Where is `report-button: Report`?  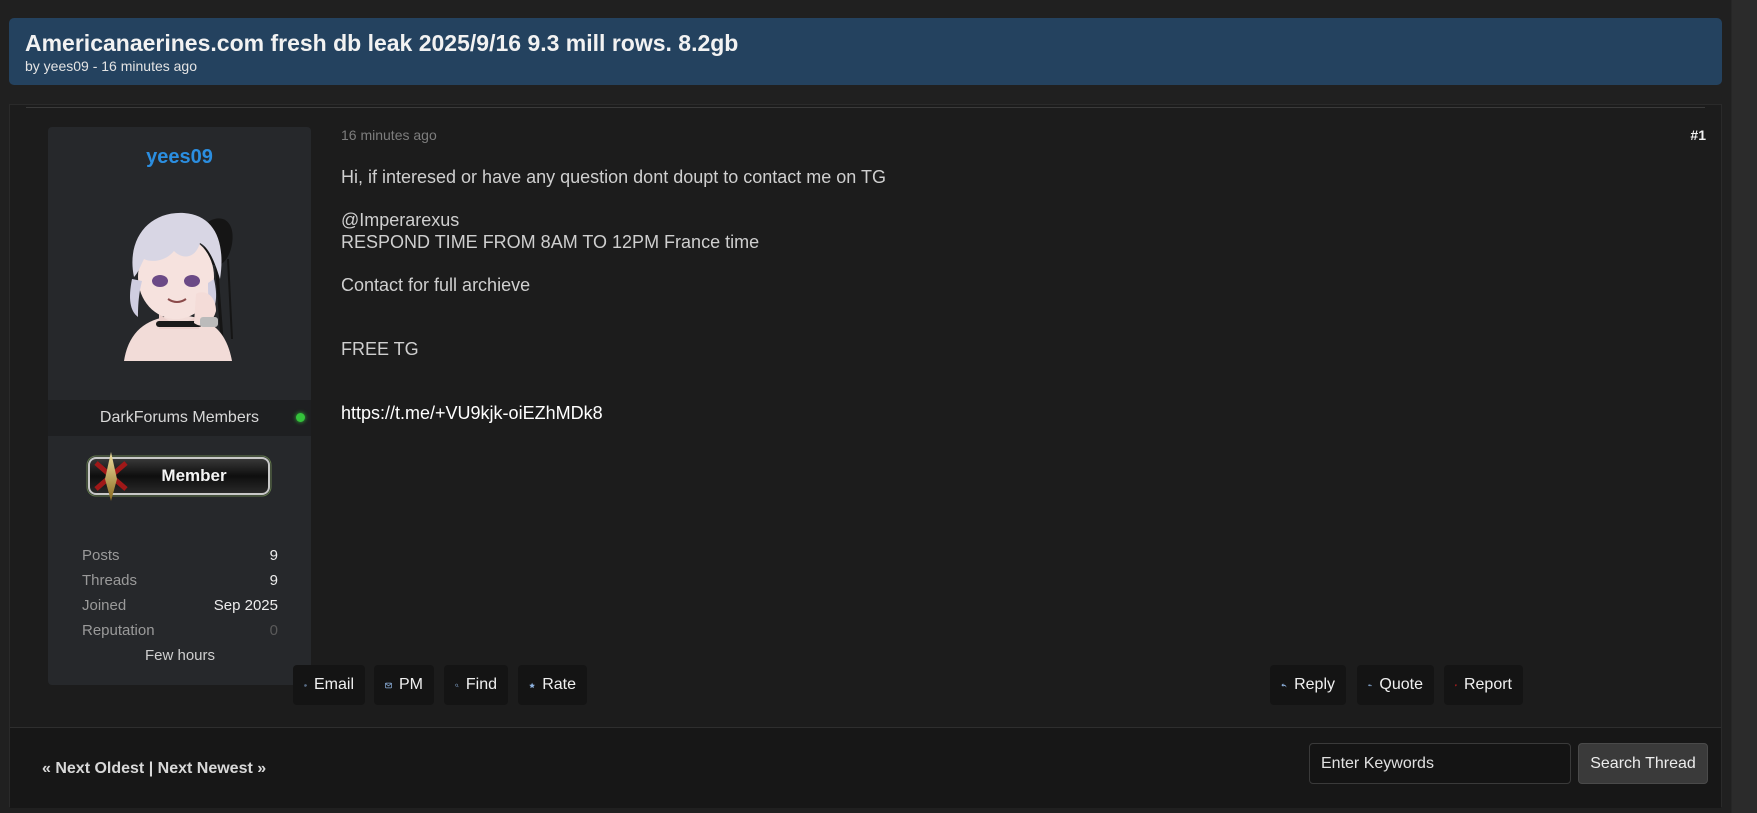 report-button: Report is located at coordinates (1483, 685).